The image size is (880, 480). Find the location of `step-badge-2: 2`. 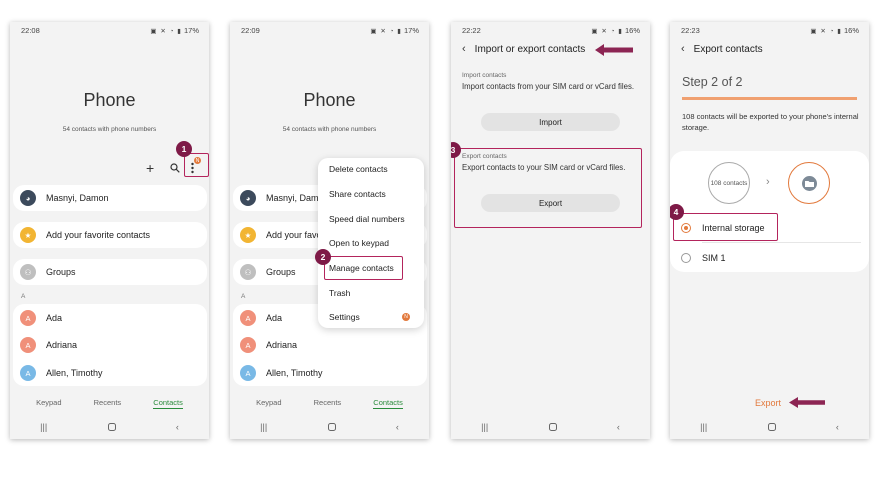

step-badge-2: 2 is located at coordinates (323, 257).